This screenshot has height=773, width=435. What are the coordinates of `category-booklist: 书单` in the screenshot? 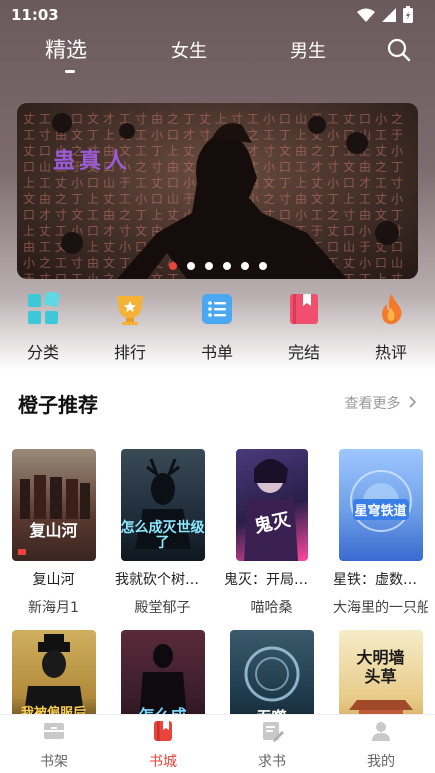 It's located at (217, 327).